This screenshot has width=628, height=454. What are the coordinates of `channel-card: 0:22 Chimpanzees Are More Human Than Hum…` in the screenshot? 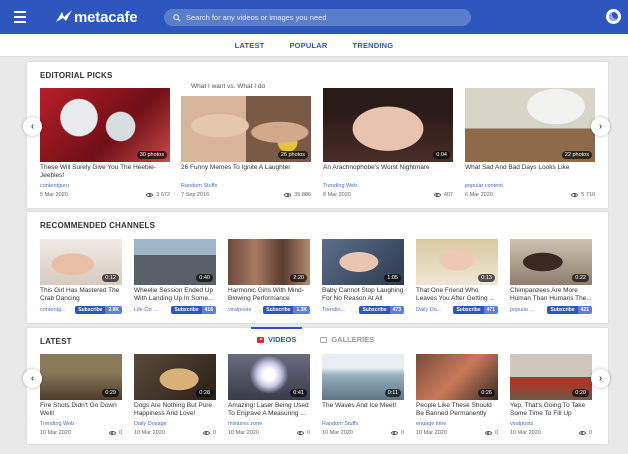 It's located at (551, 279).